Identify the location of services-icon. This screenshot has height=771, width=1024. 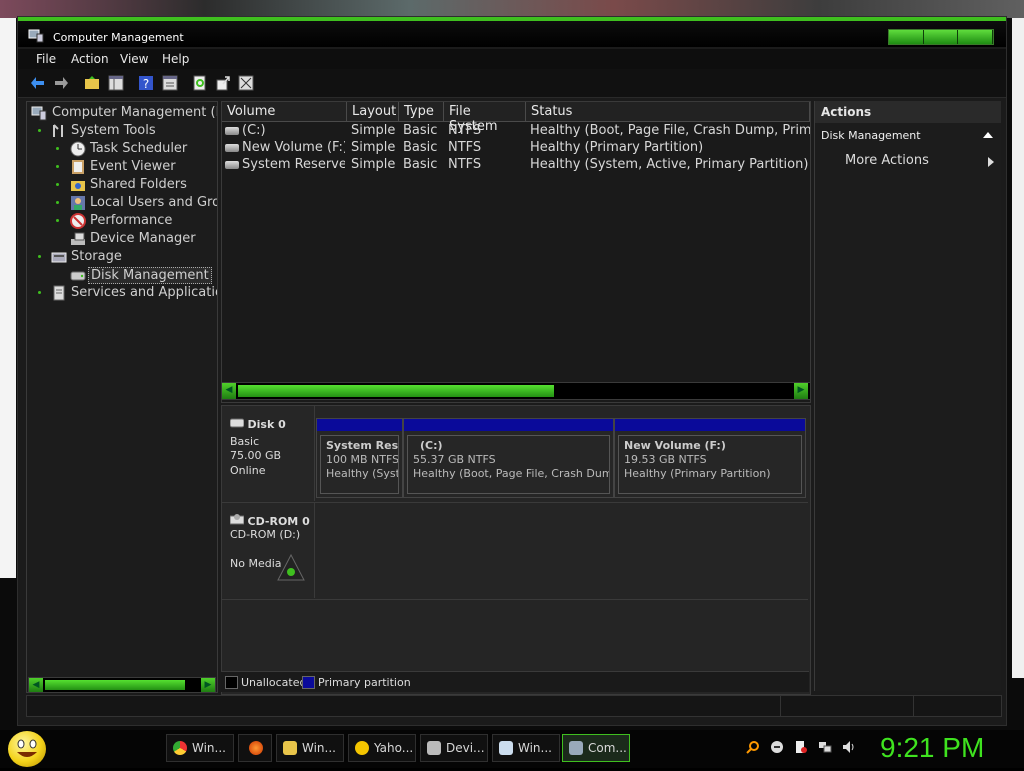
(59, 293).